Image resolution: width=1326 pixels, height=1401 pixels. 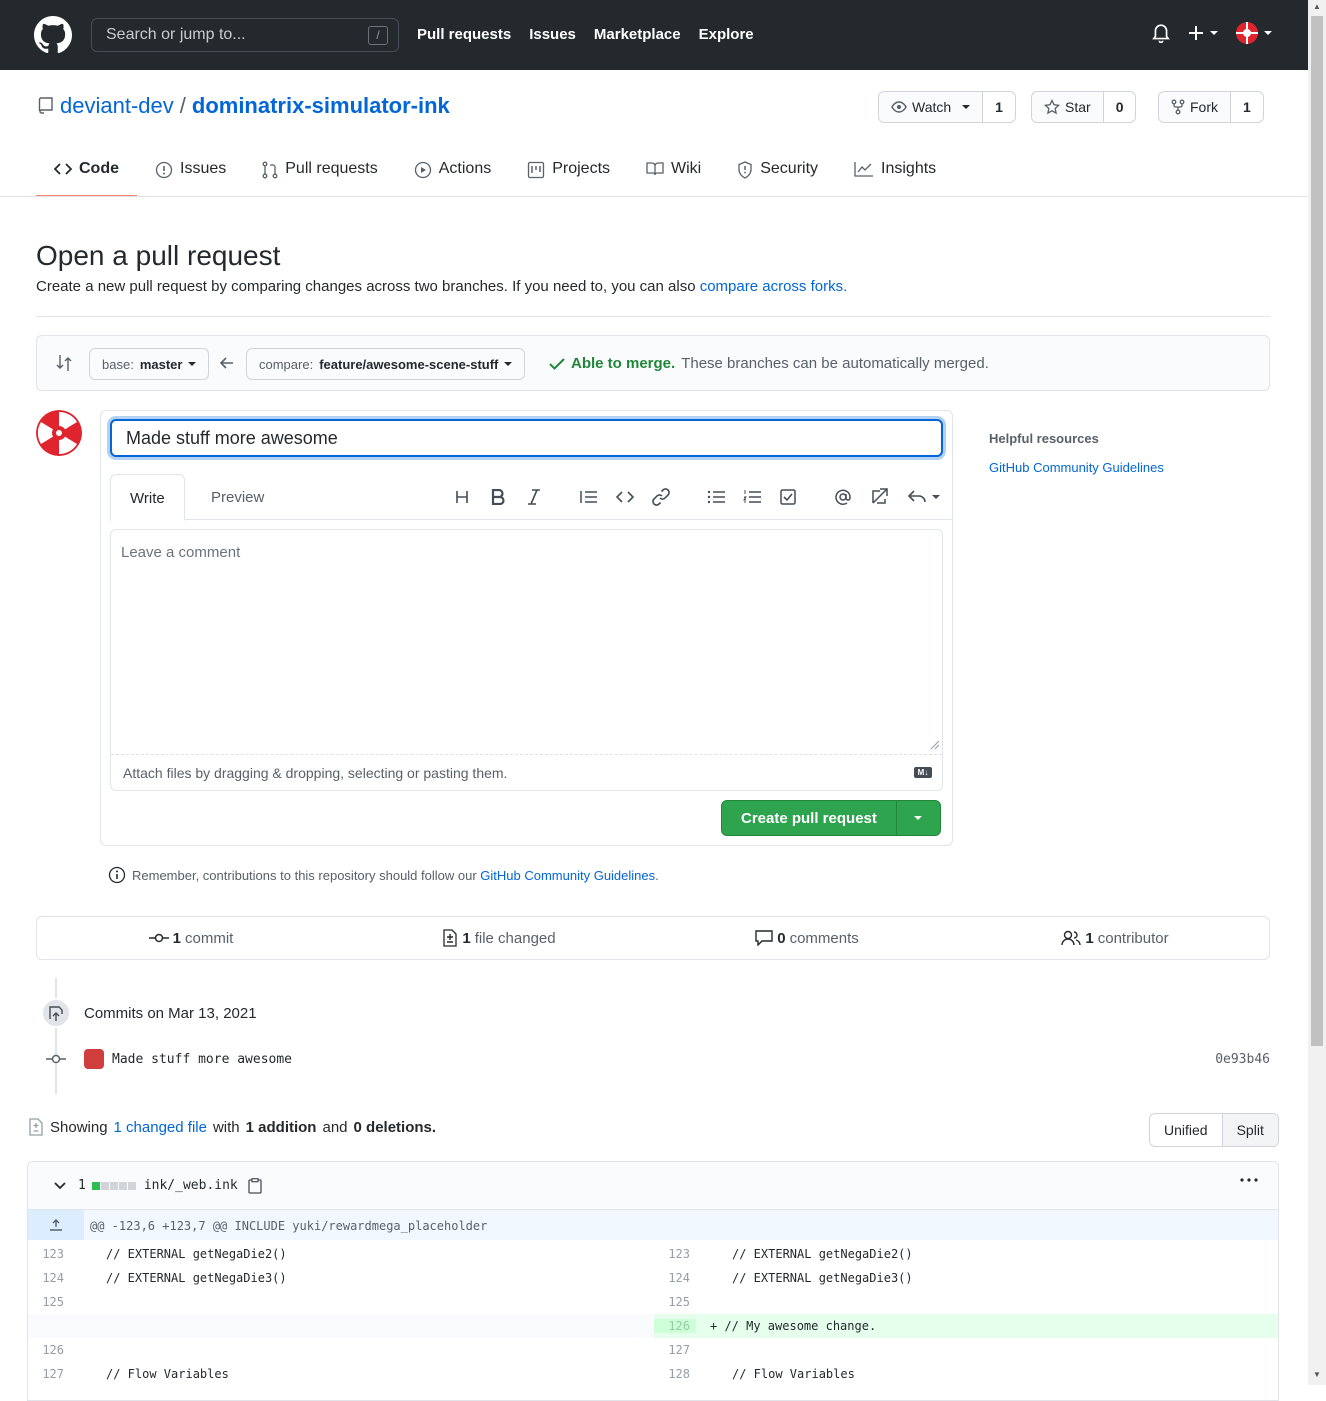 I want to click on user-menu, so click(x=1254, y=33).